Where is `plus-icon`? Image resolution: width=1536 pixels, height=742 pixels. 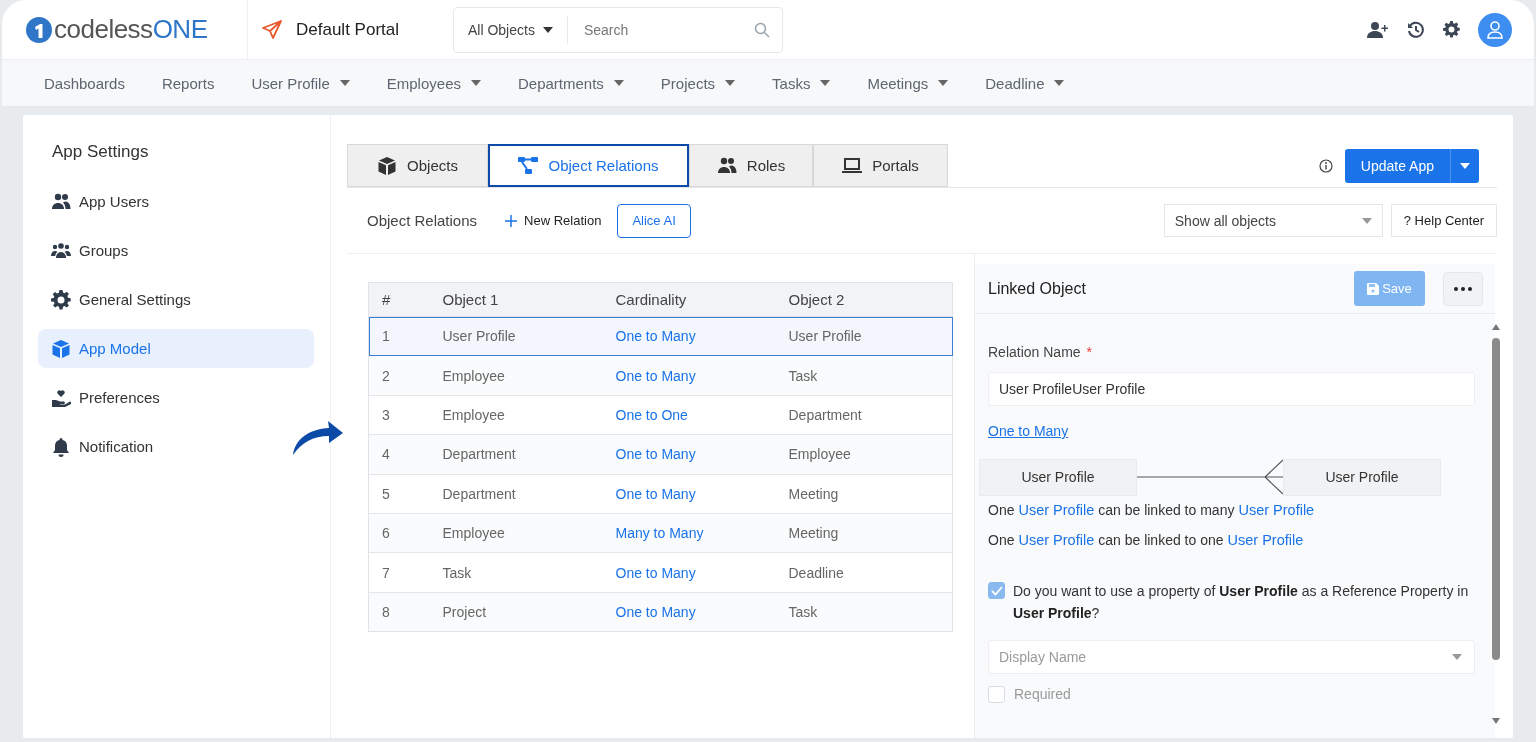
plus-icon is located at coordinates (511, 220).